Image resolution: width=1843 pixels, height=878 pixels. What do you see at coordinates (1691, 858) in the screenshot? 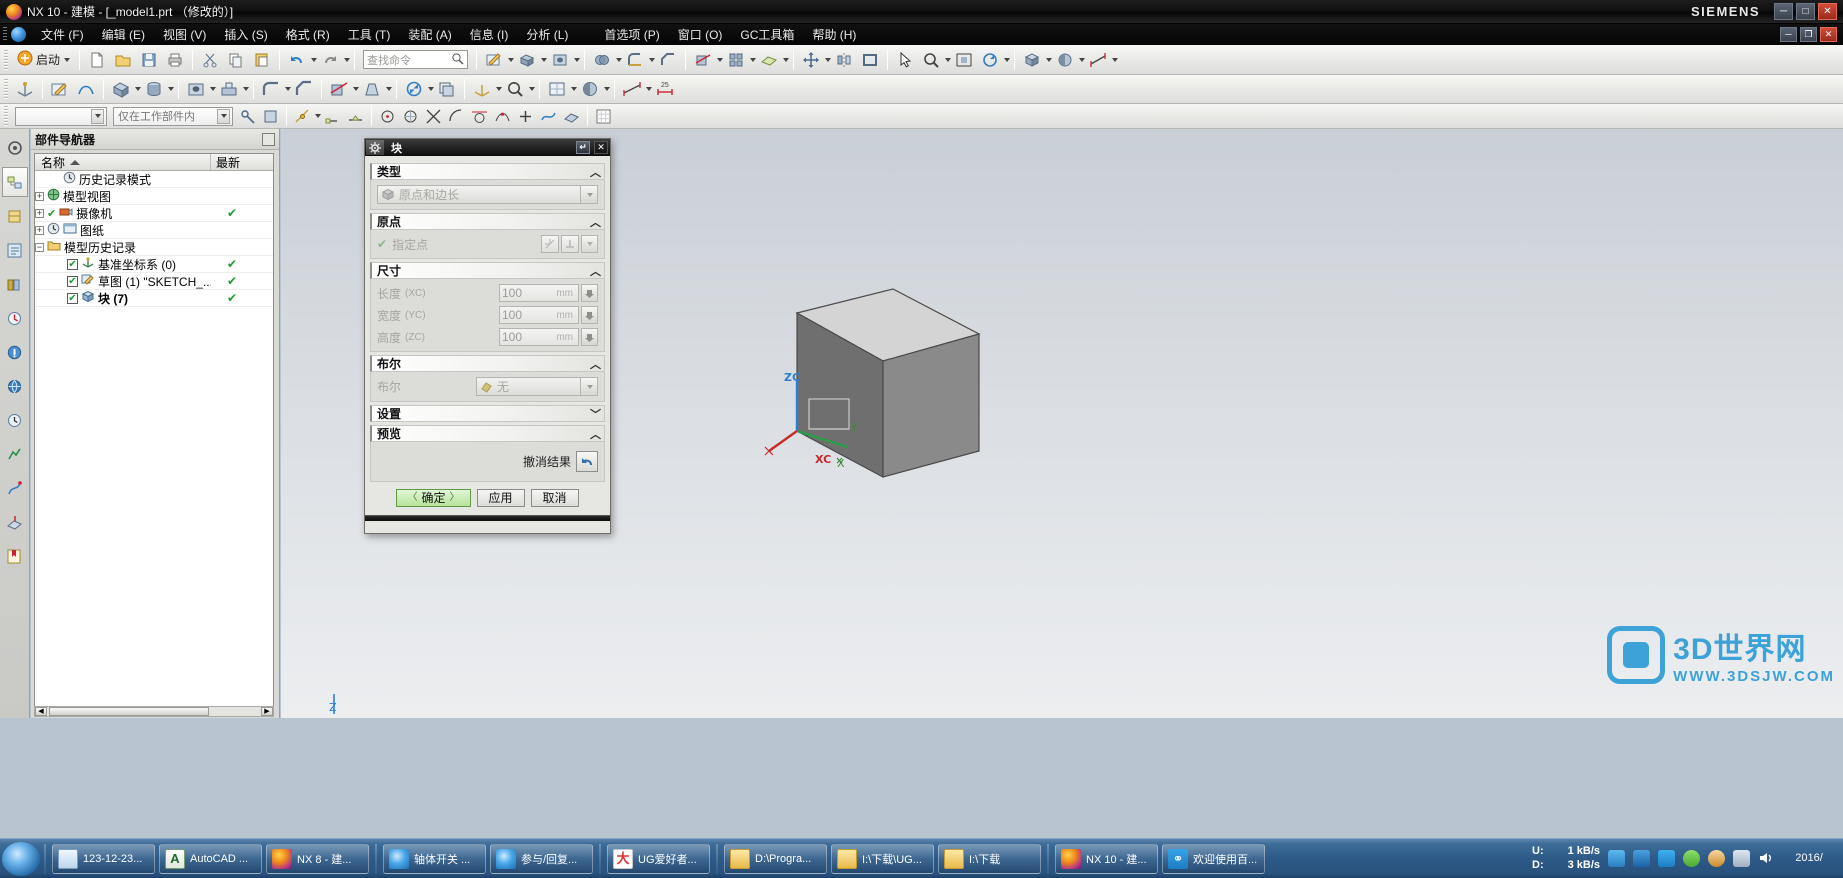
I see `tray-wechat-icon` at bounding box center [1691, 858].